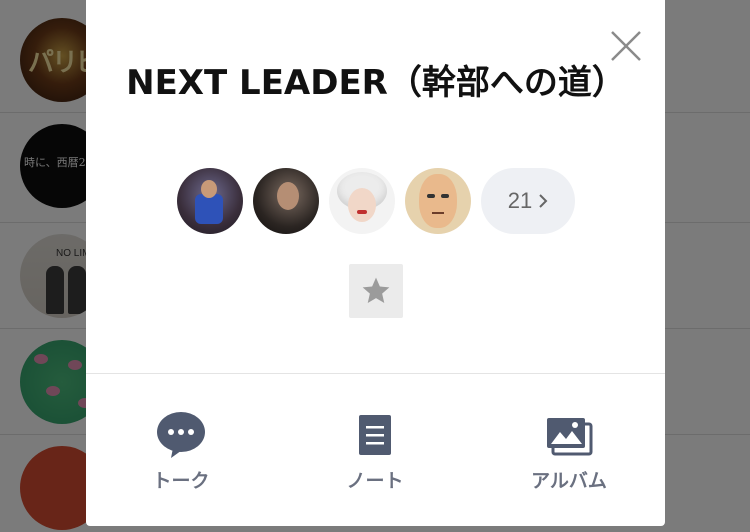 The width and height of the screenshot is (750, 532). I want to click on member-count: 21, so click(520, 200).